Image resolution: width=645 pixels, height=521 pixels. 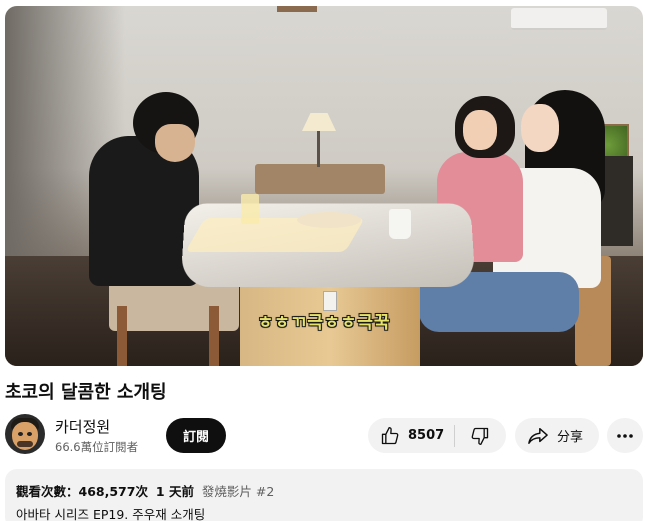 What do you see at coordinates (318, 149) in the screenshot?
I see `scene-lamp-stem` at bounding box center [318, 149].